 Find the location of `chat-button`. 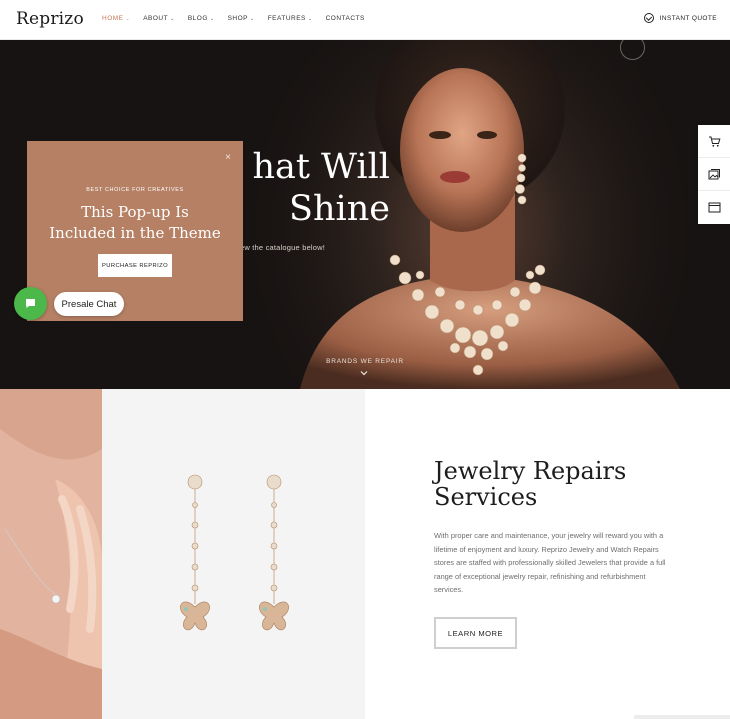

chat-button is located at coordinates (30, 303).